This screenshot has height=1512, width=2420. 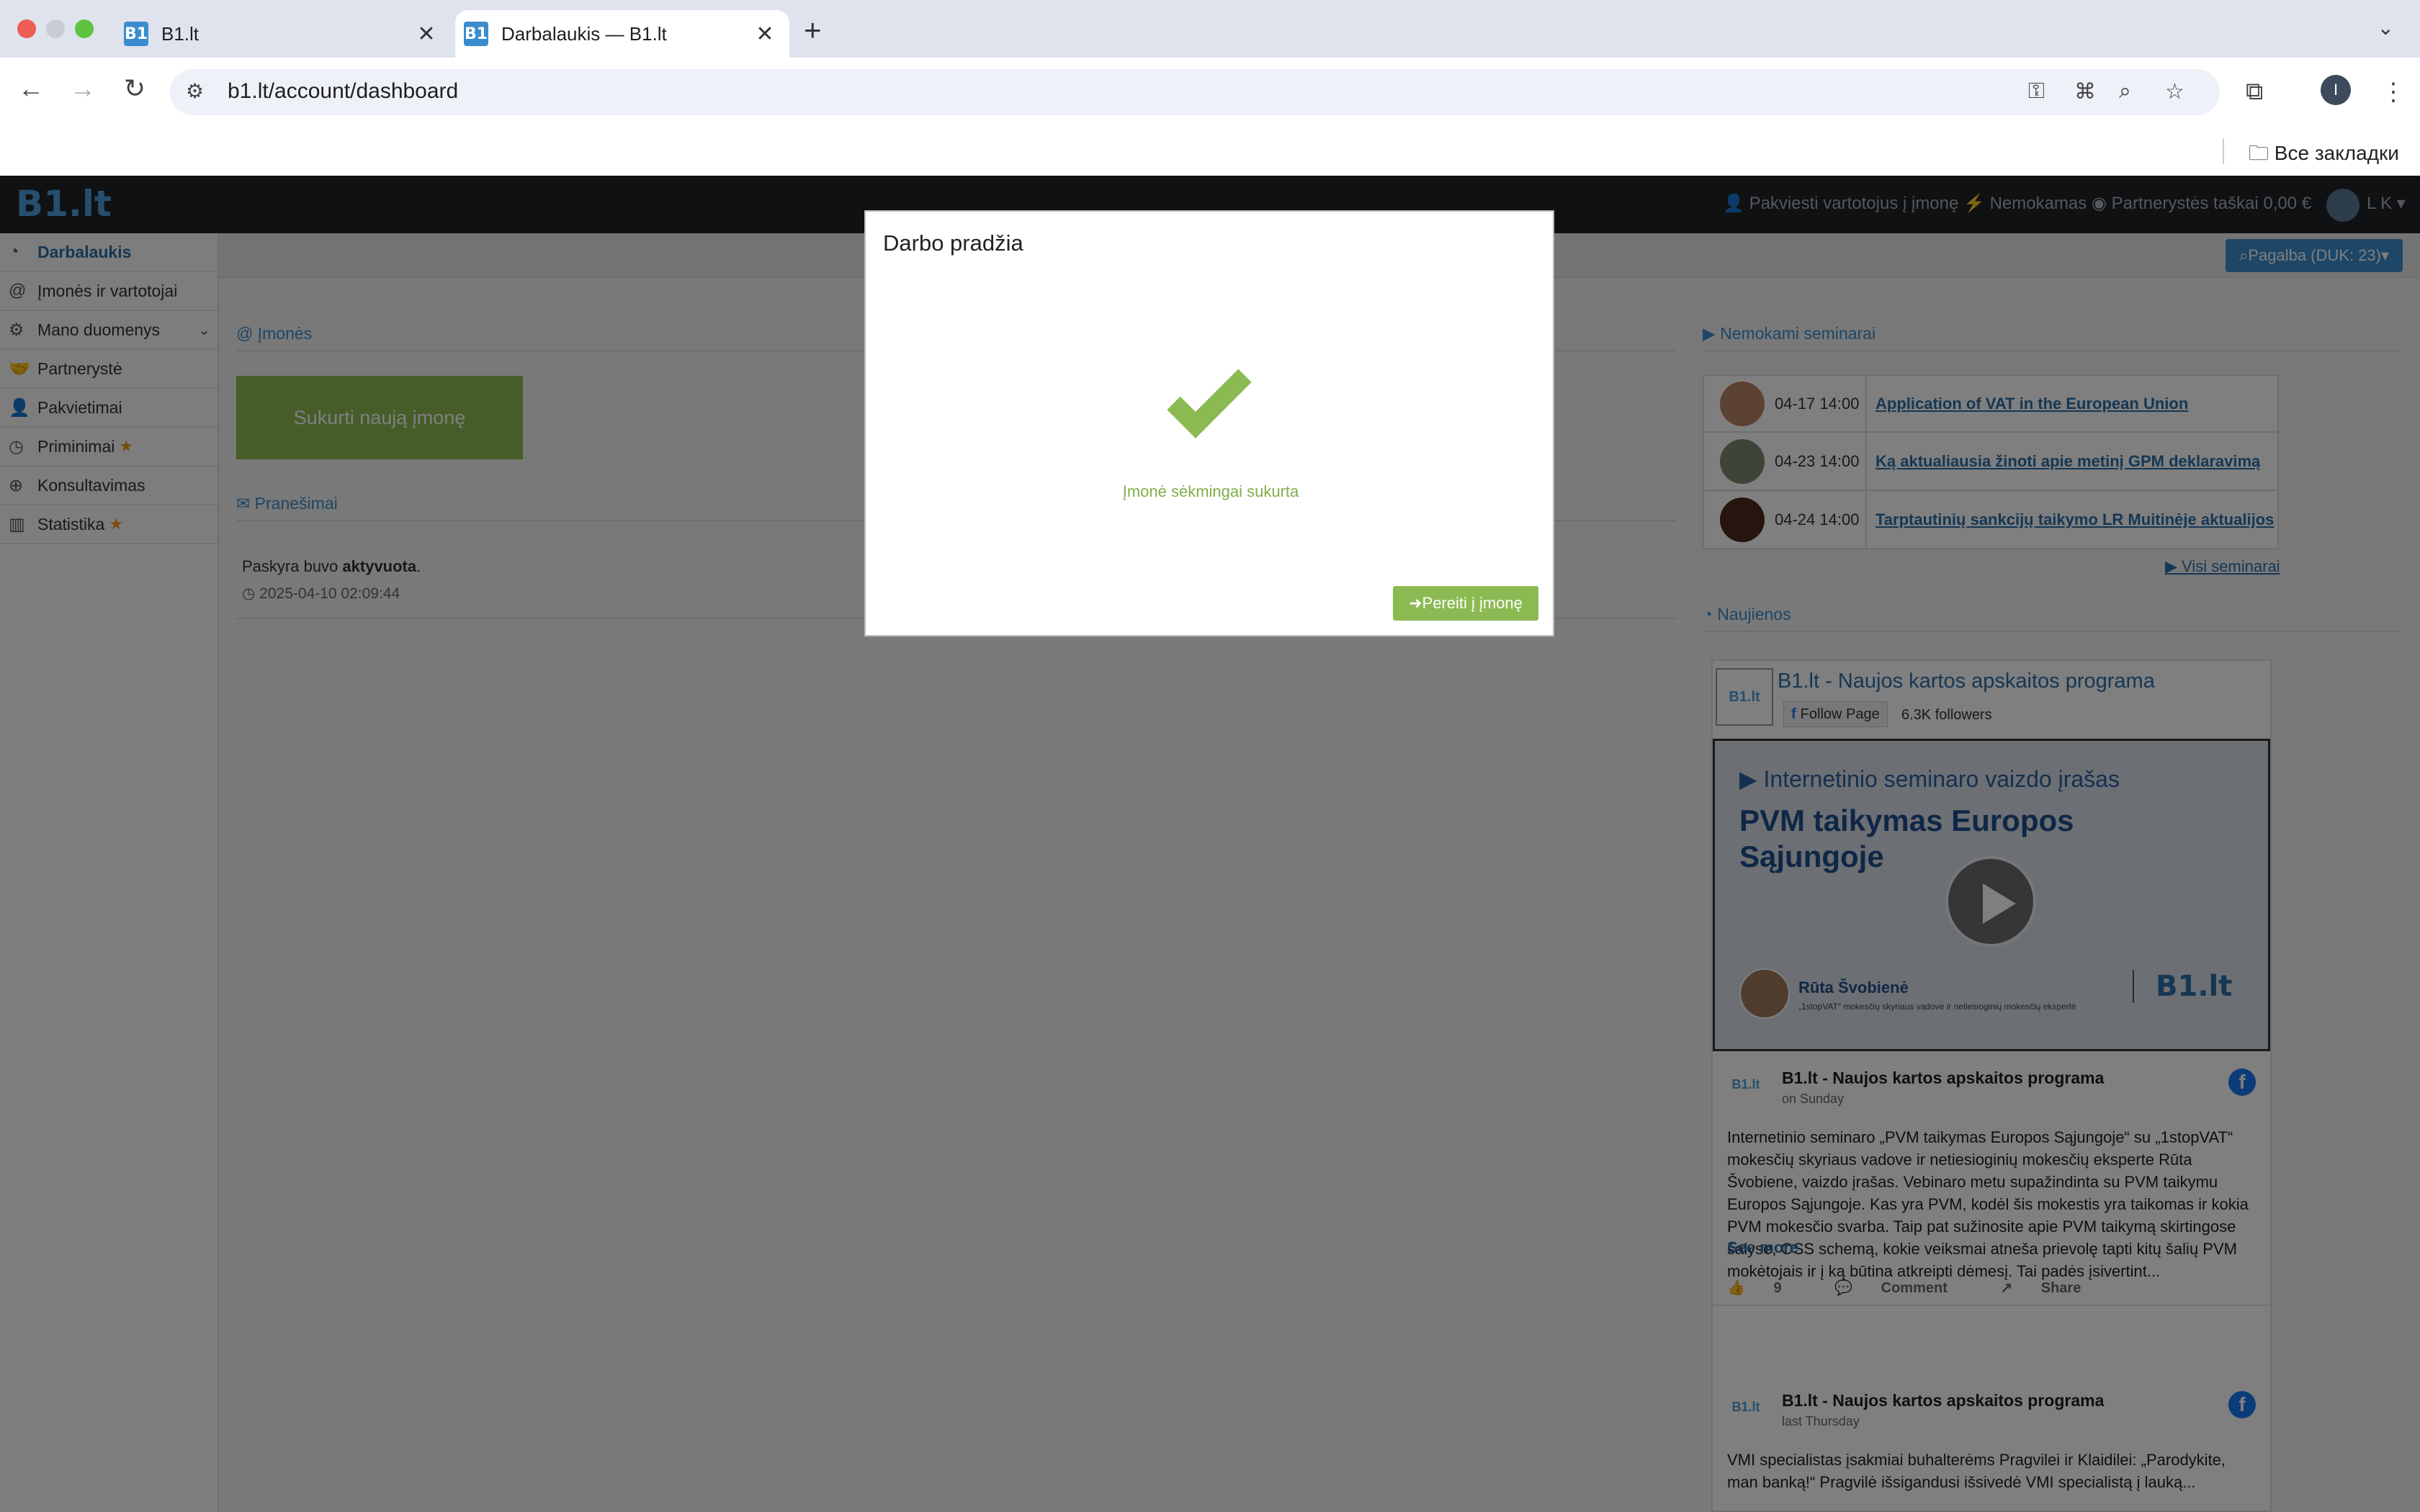 I want to click on browser-tab-bar: B1 B1.lt ✕ B1 Darbalaukis — B1.lt ✕ + ⌄, so click(x=1210, y=29).